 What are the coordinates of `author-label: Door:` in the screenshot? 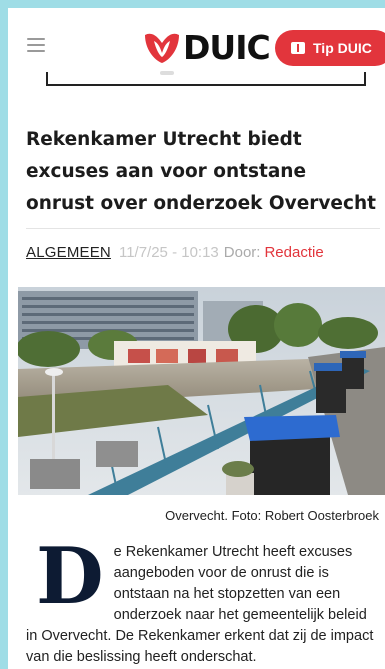 It's located at (242, 252).